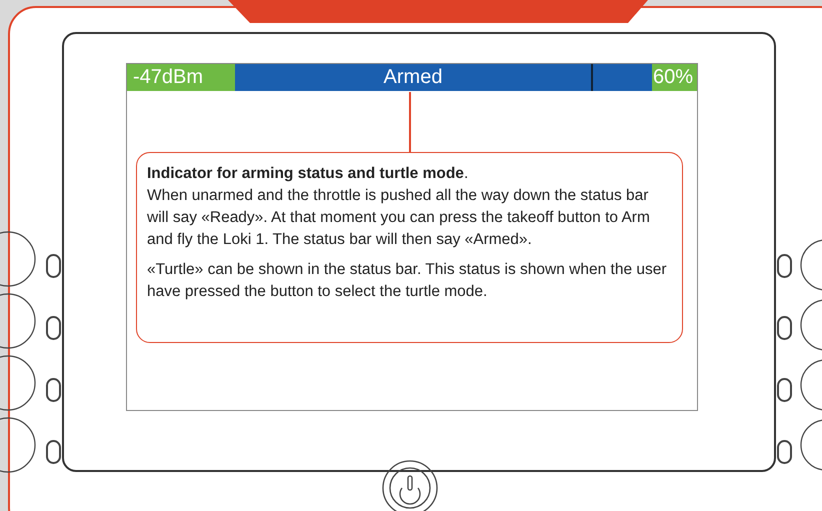 The image size is (822, 511). What do you see at coordinates (410, 484) in the screenshot?
I see `power-button-icon` at bounding box center [410, 484].